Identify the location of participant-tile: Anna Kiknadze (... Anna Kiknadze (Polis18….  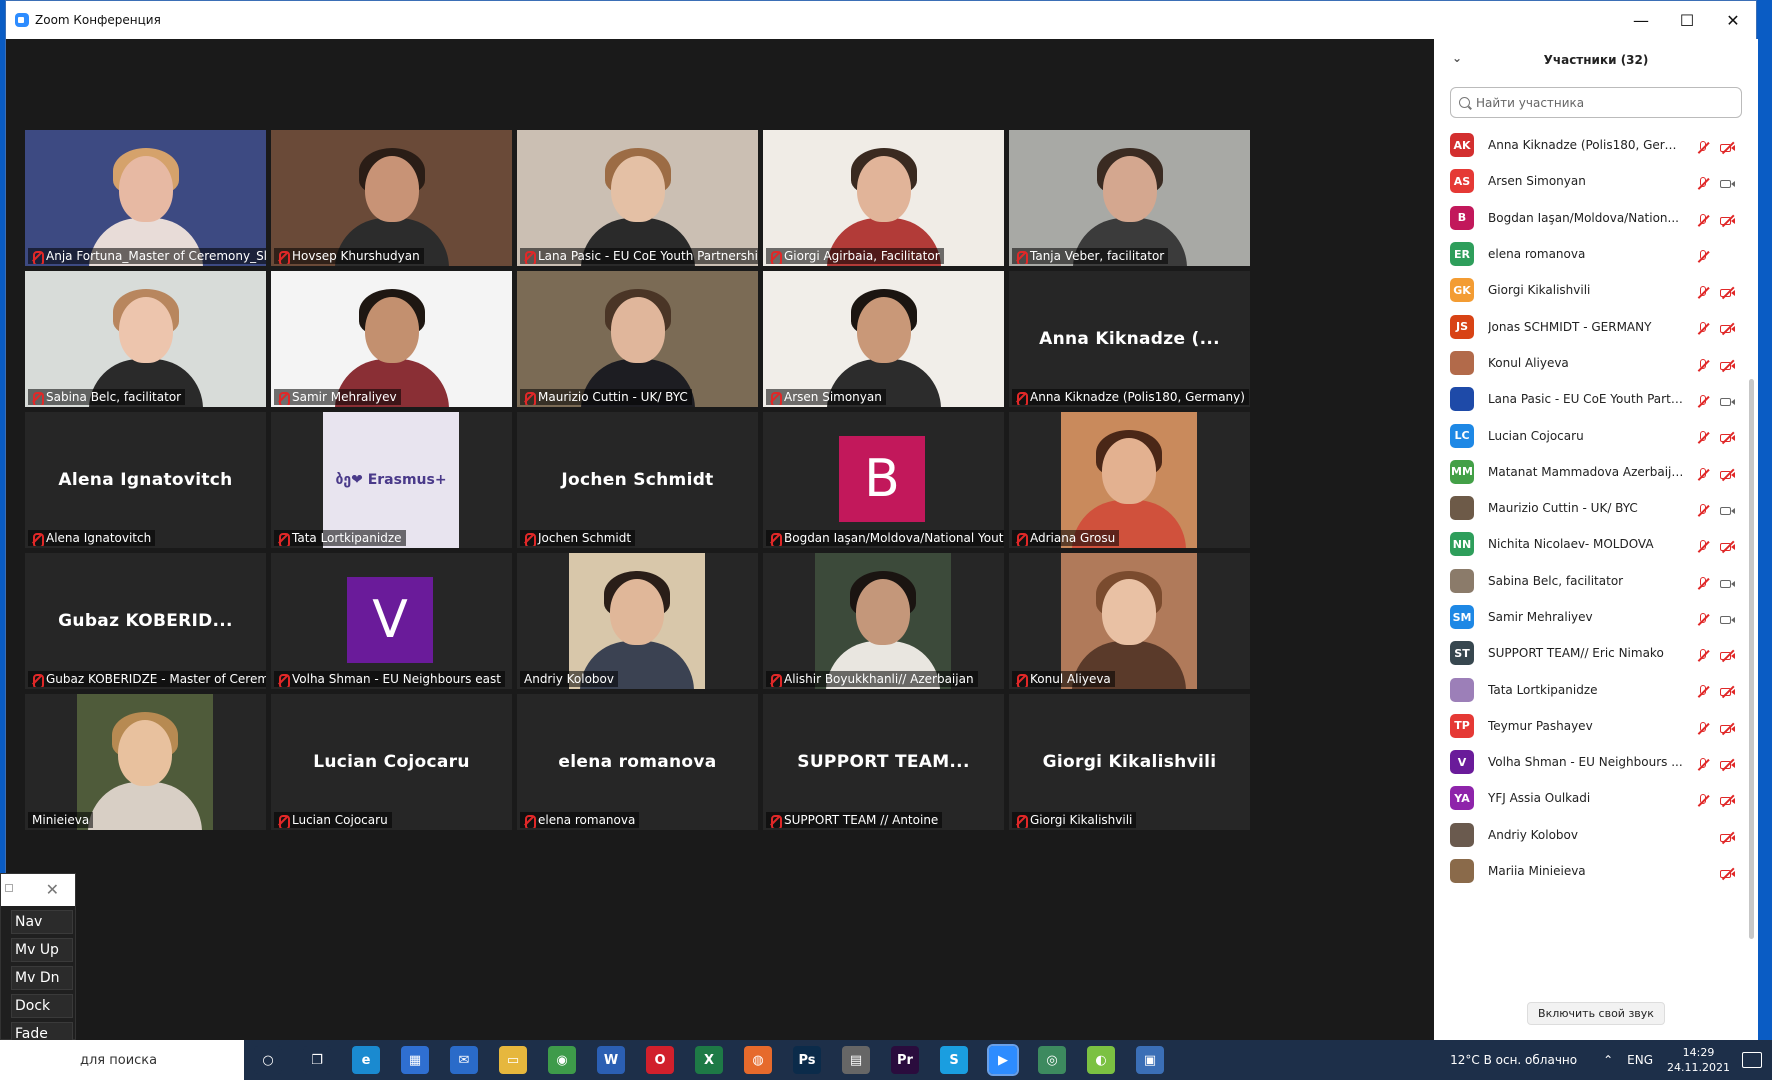
(1129, 339).